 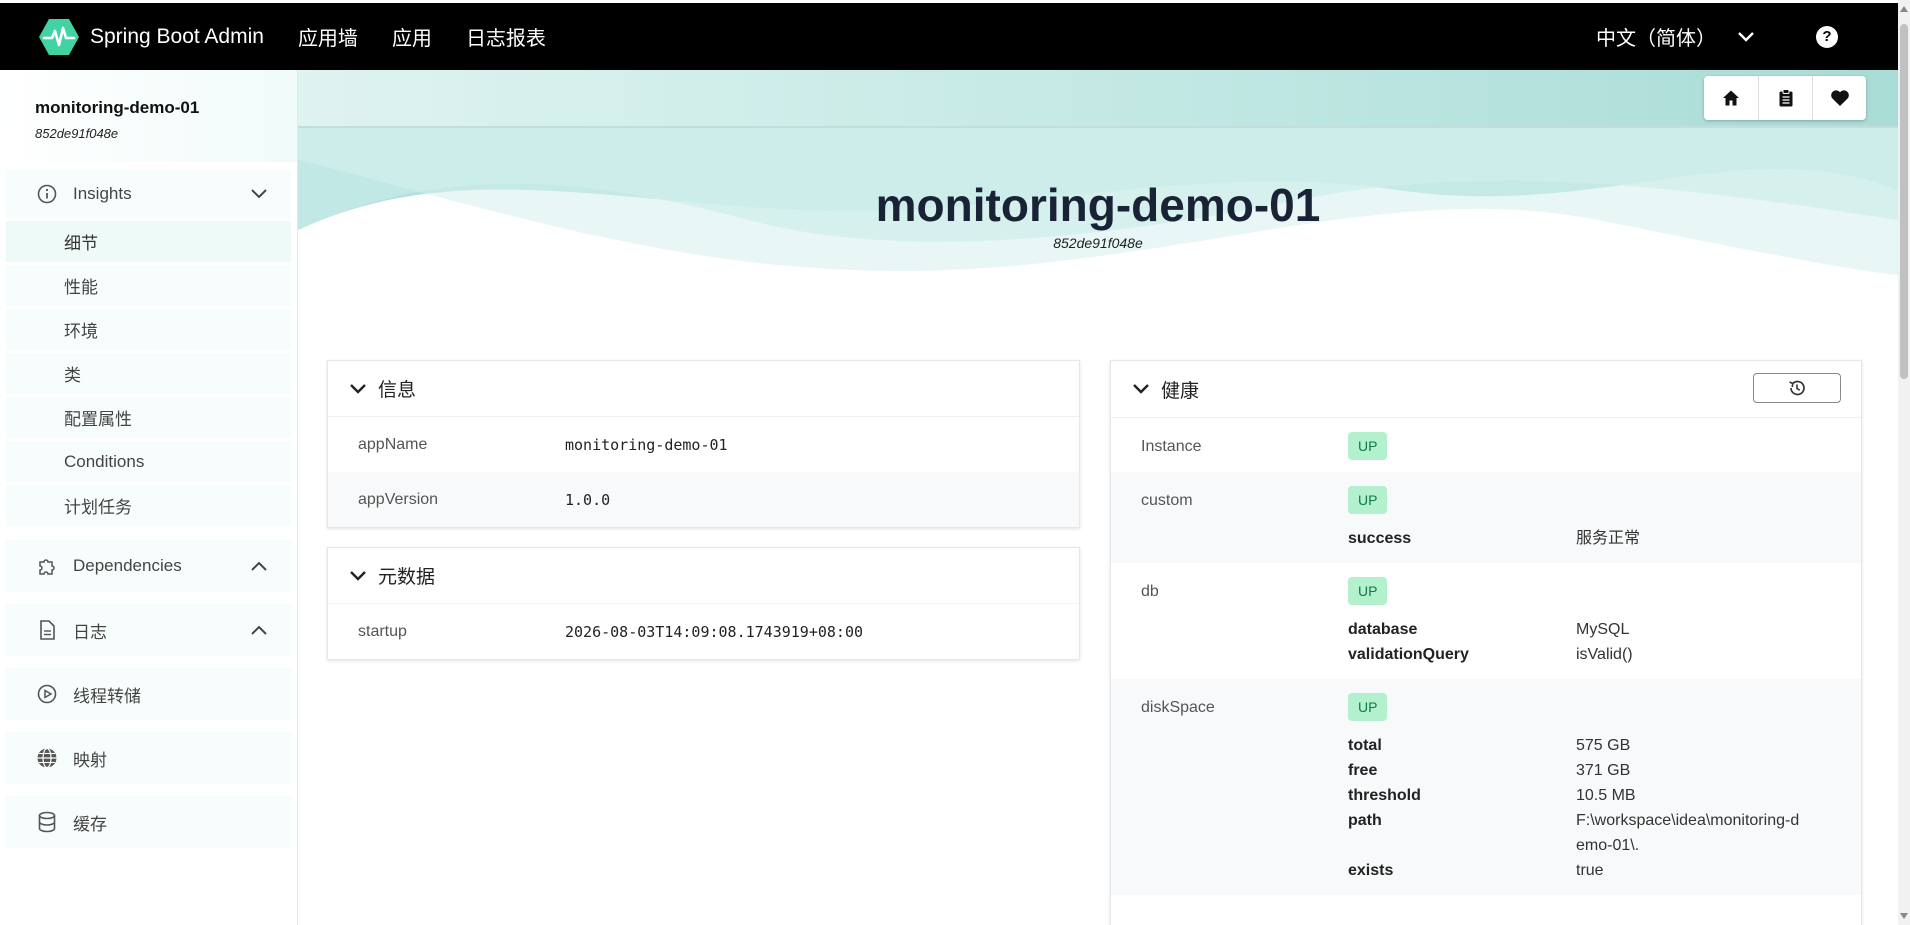 I want to click on health-detail: database MySQL, so click(x=1489, y=629).